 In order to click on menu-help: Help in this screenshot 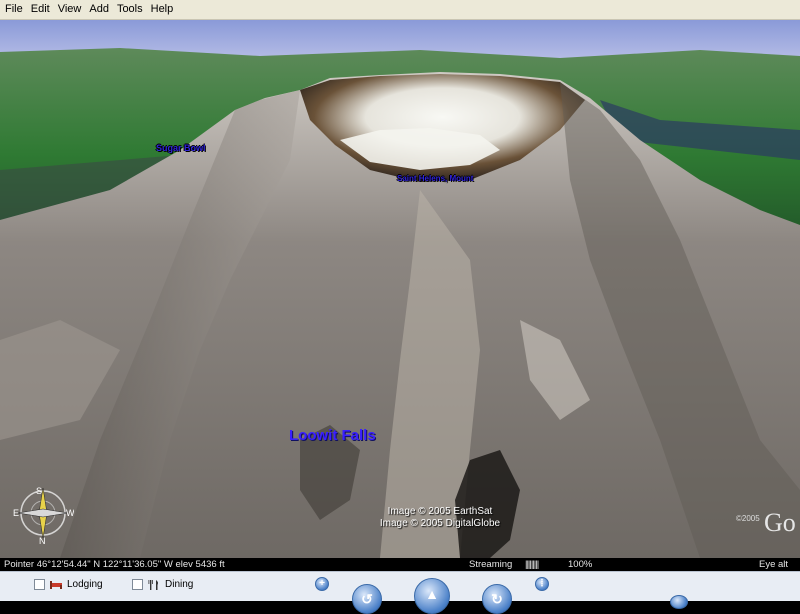, I will do `click(162, 9)`.